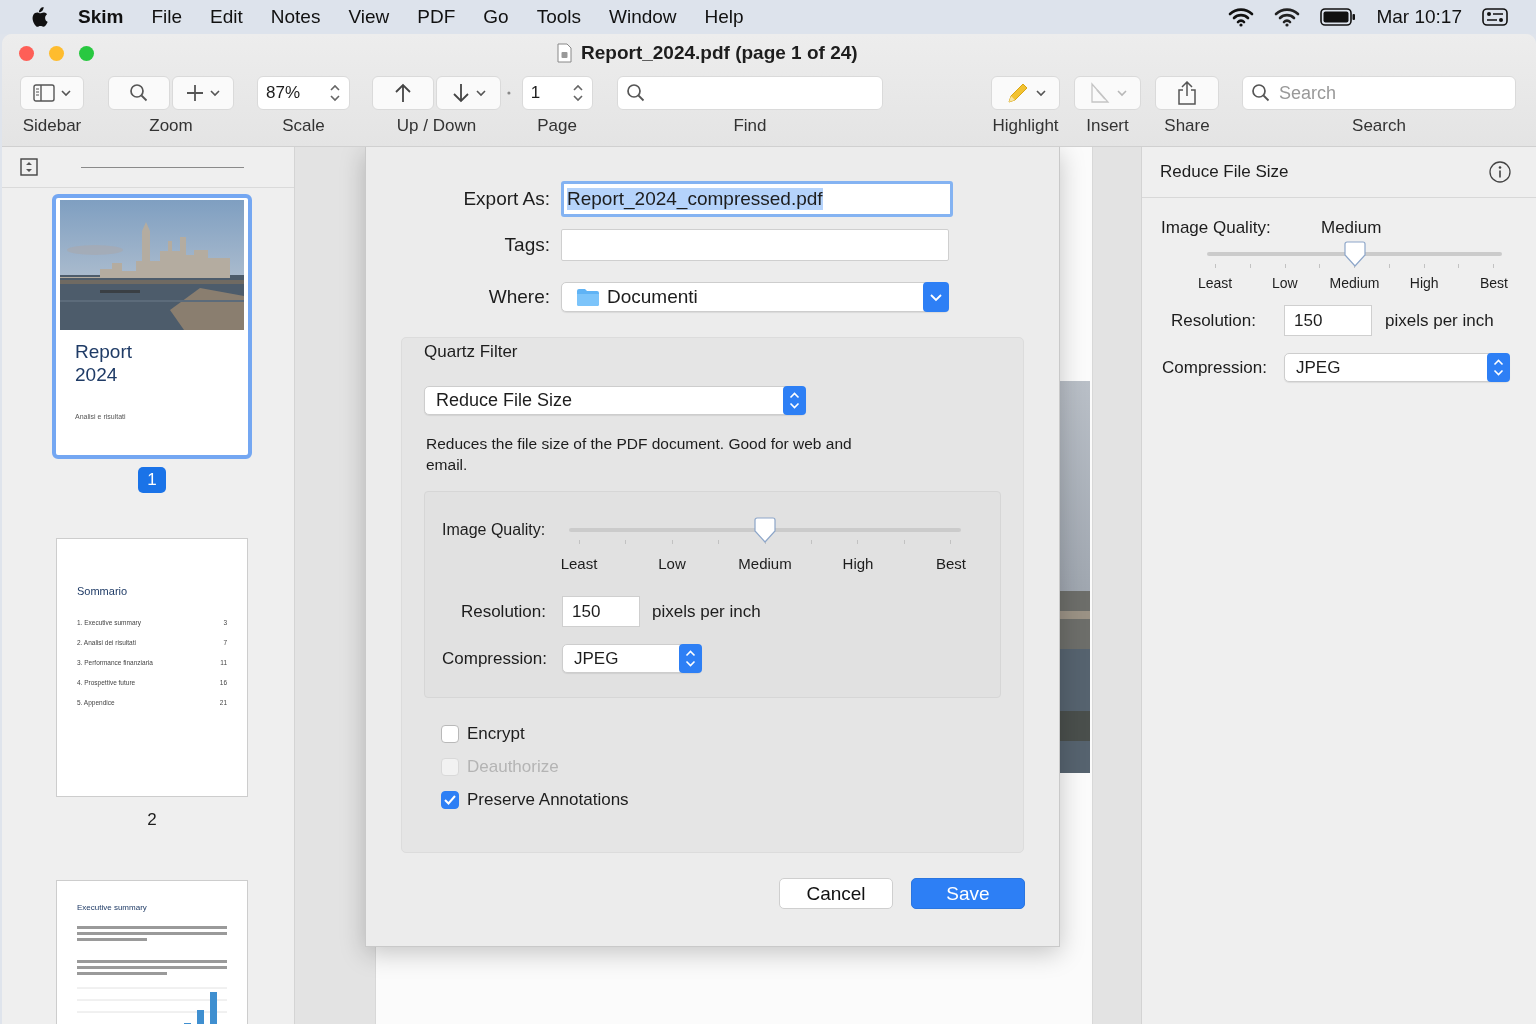 The image size is (1536, 1024). I want to click on arrow-up-icon, so click(403, 93).